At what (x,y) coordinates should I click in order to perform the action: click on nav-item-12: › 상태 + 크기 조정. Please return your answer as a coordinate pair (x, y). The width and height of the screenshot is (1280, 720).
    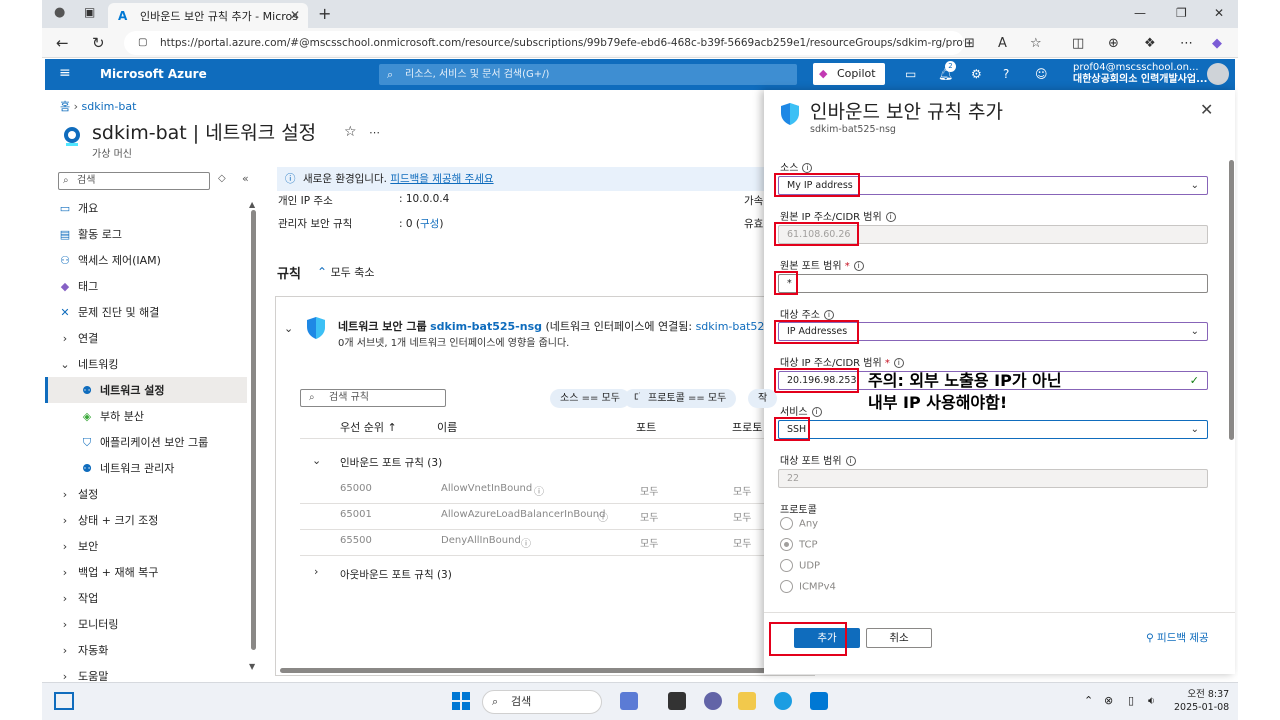
    Looking at the image, I should click on (108, 521).